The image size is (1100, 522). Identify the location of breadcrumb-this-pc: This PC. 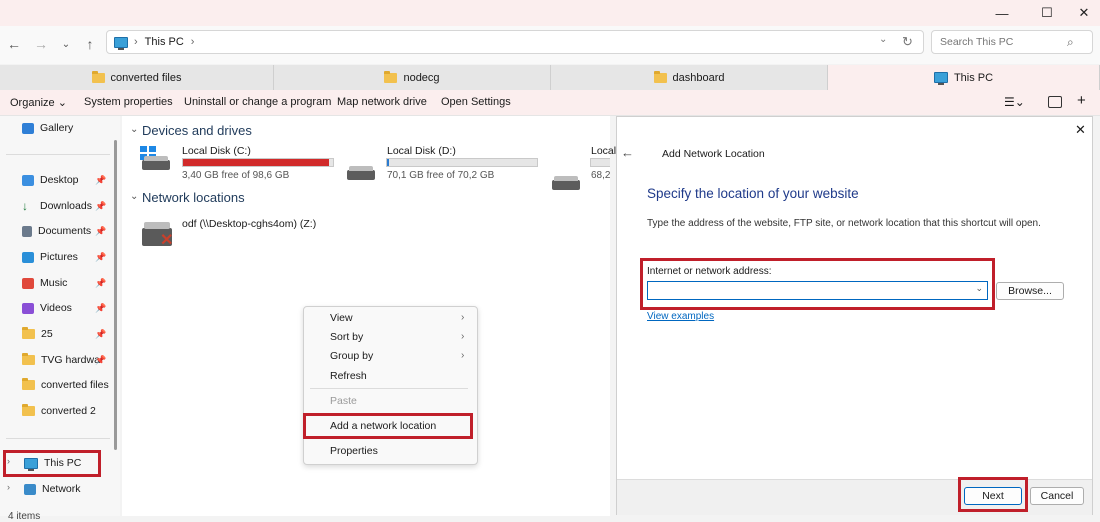
(164, 42).